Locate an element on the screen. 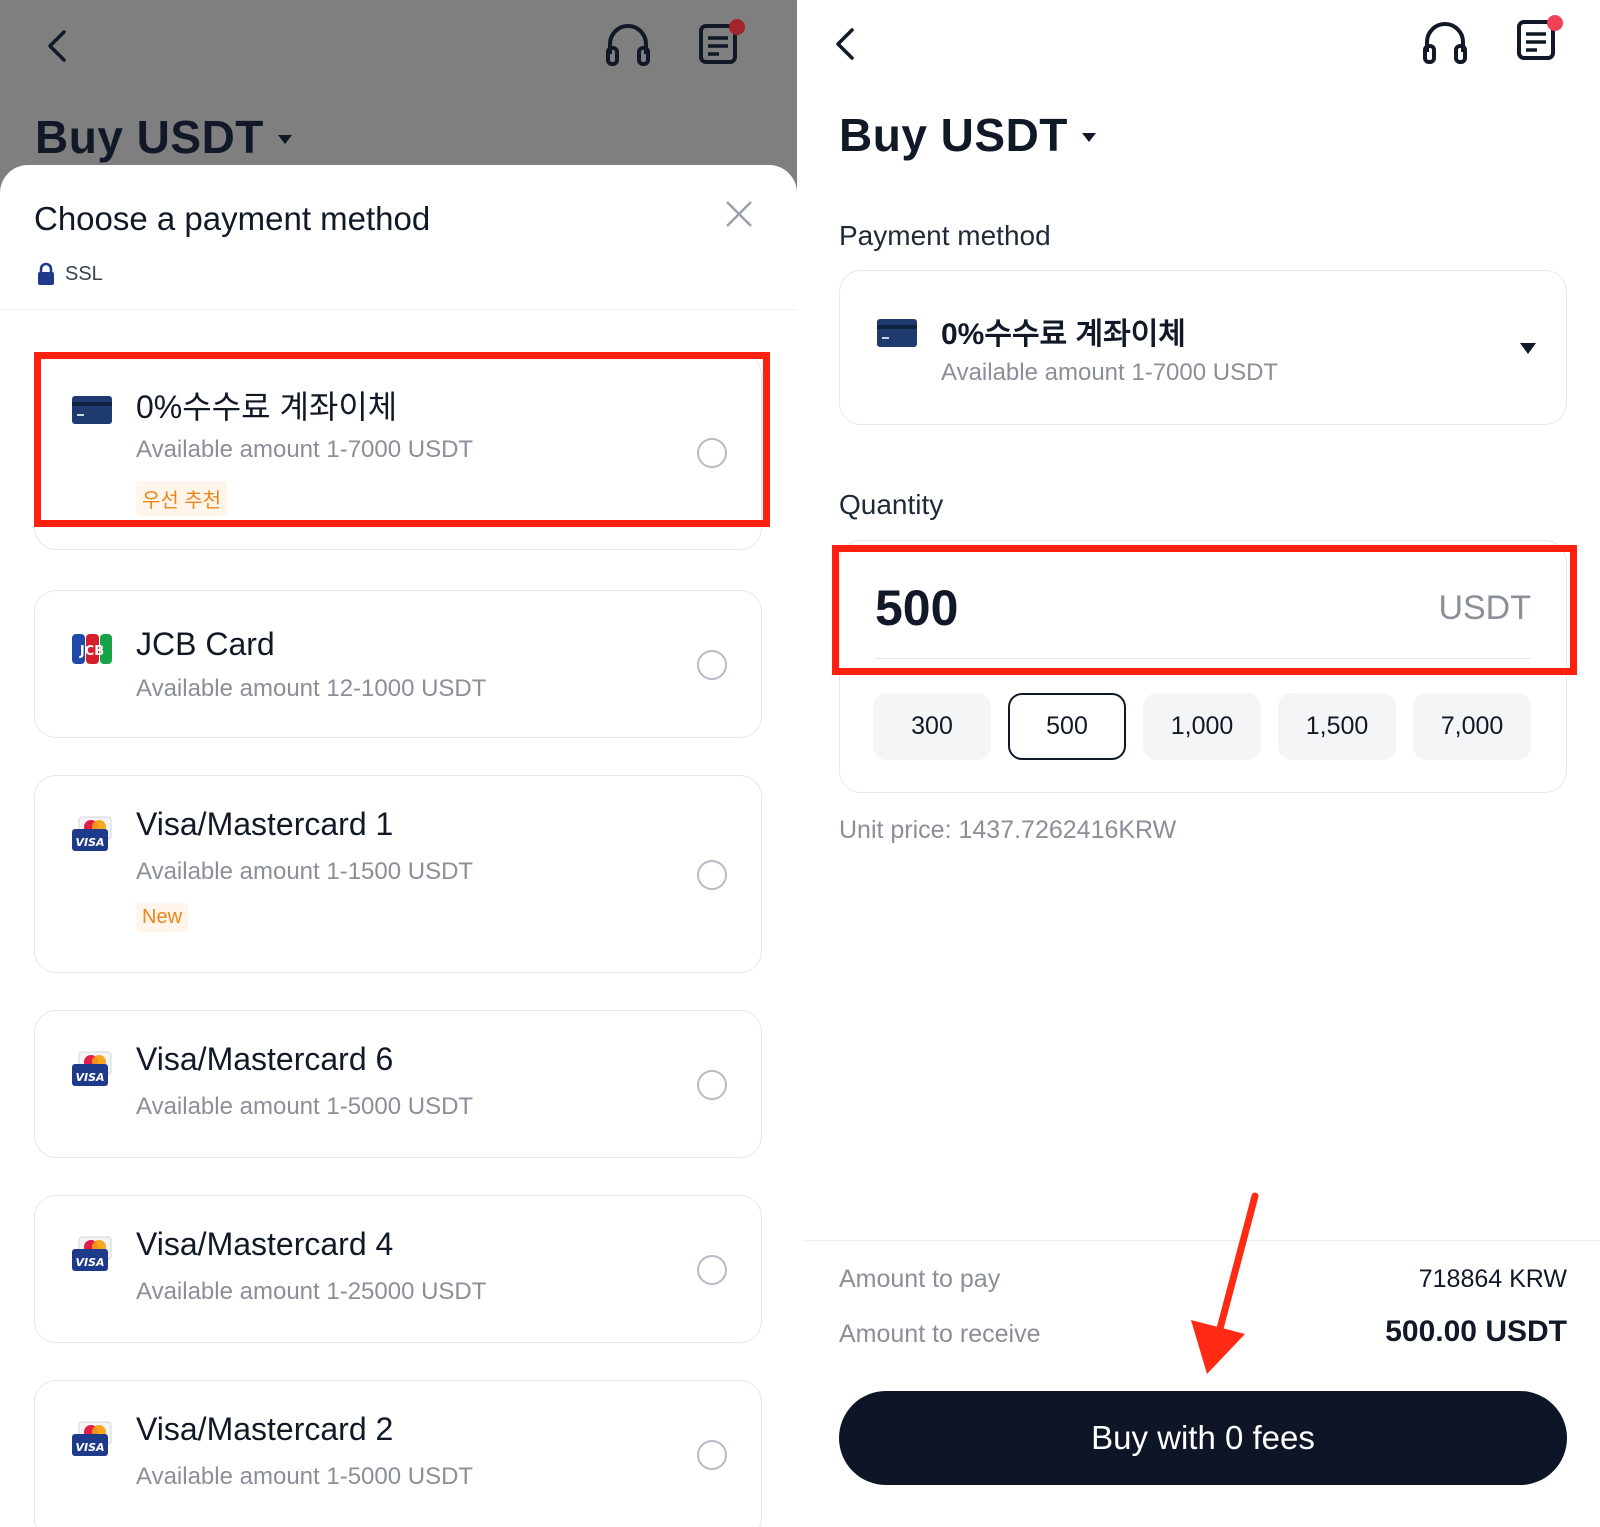 The height and width of the screenshot is (1527, 1600). quantity-box: 500 USDT 300 500 1,000 1,500 7,000 is located at coordinates (1203, 666).